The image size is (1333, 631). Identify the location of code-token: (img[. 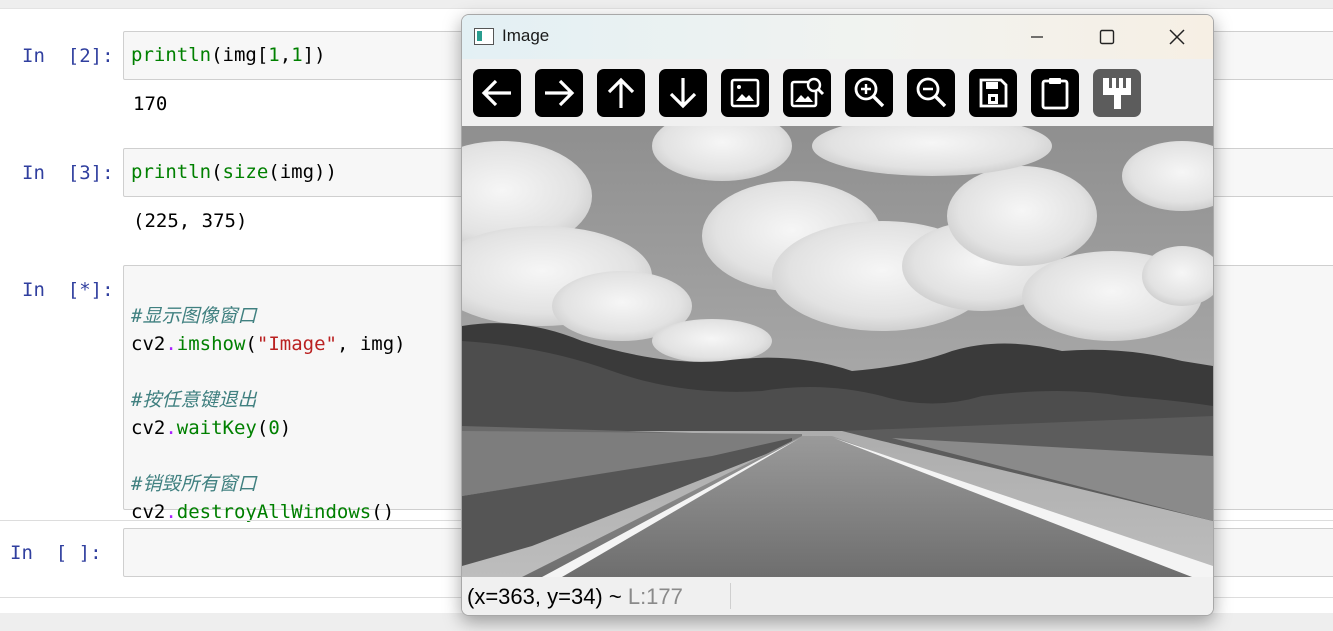
(240, 55).